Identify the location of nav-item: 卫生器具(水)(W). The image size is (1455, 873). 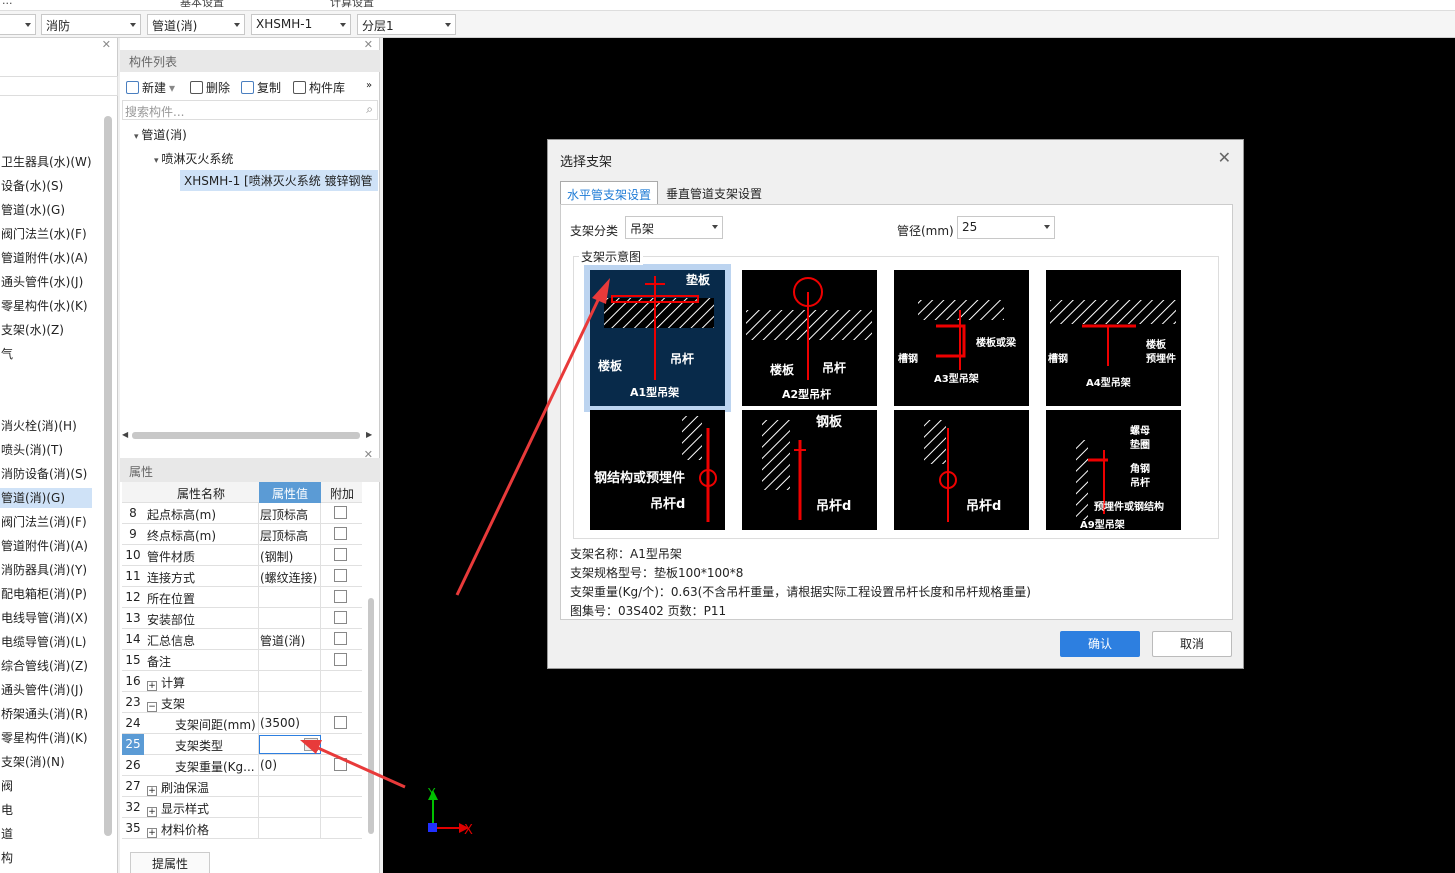
(46, 162).